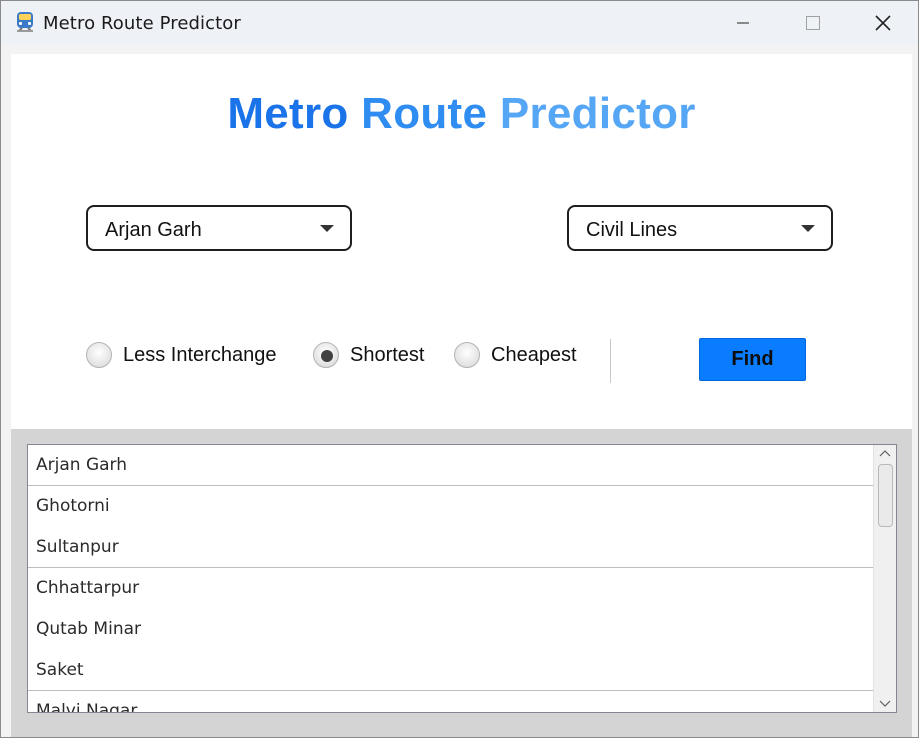  I want to click on scrollbar-thumb, so click(885, 495).